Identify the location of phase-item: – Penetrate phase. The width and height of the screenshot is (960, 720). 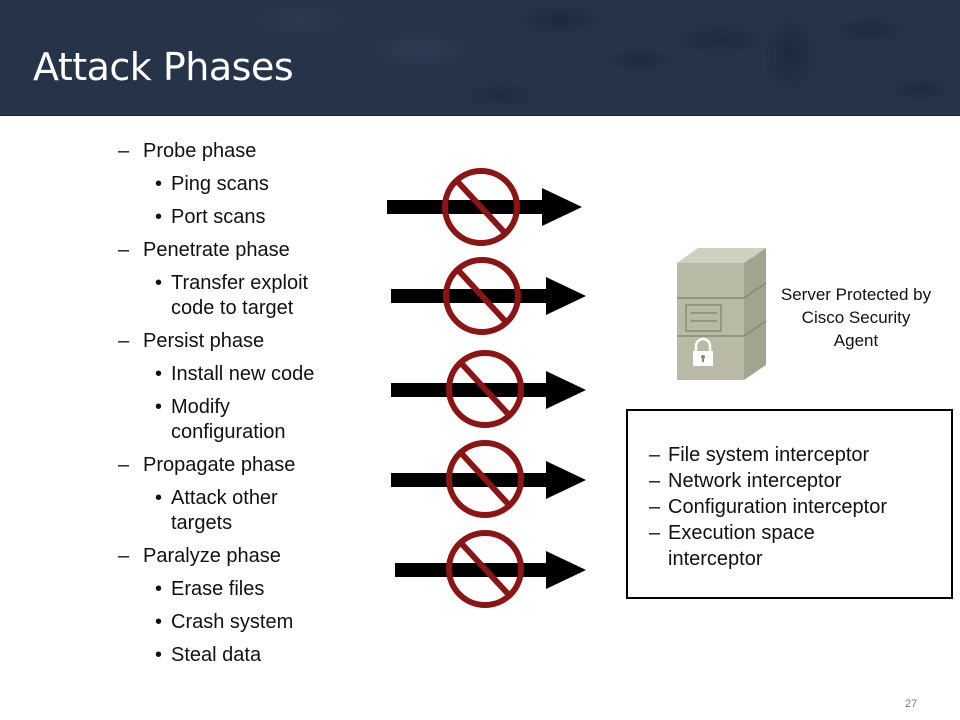
(248, 250).